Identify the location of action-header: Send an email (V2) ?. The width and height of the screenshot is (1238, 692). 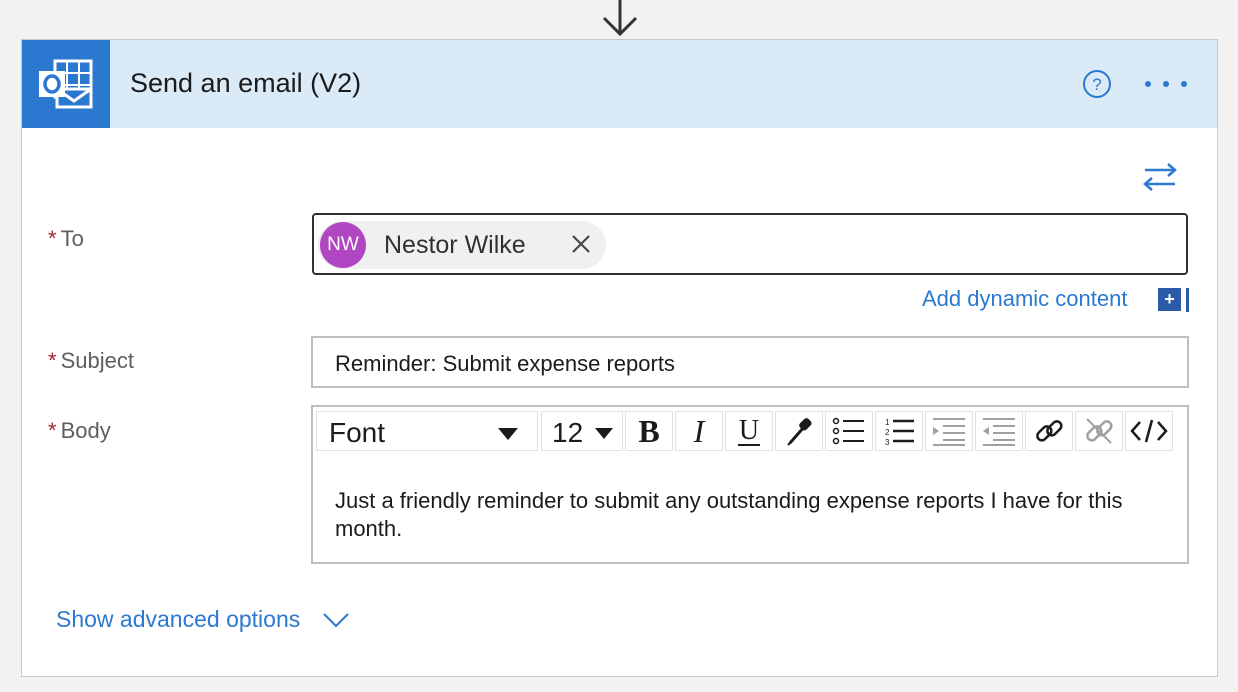
(619, 84).